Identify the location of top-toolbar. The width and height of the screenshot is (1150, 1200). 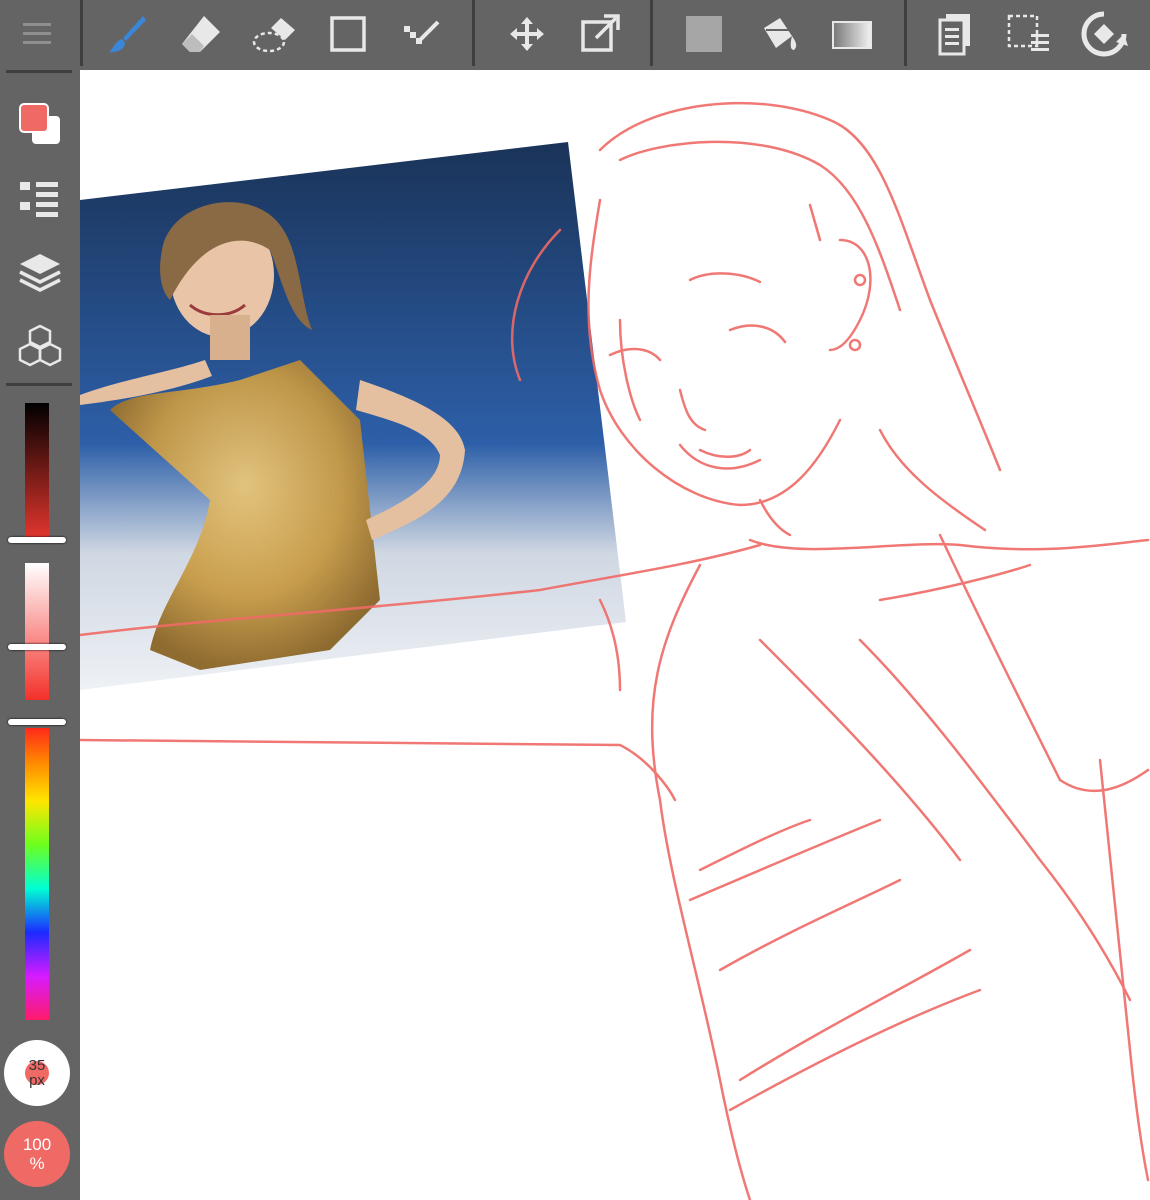
(575, 35).